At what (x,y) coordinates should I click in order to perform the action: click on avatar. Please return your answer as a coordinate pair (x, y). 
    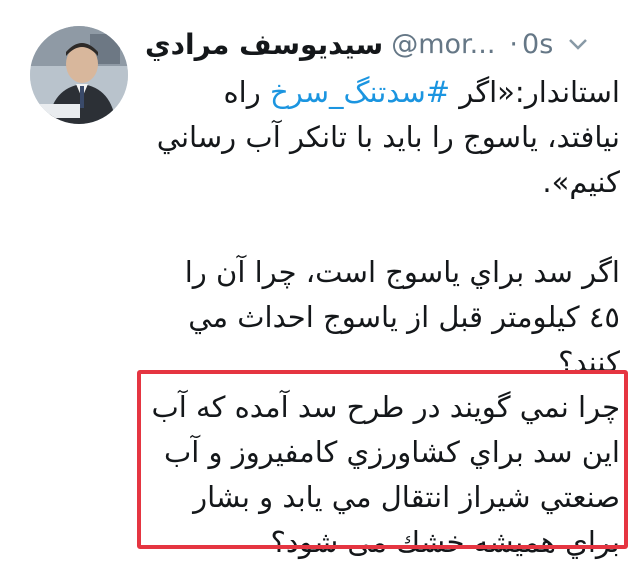
    Looking at the image, I should click on (79, 75).